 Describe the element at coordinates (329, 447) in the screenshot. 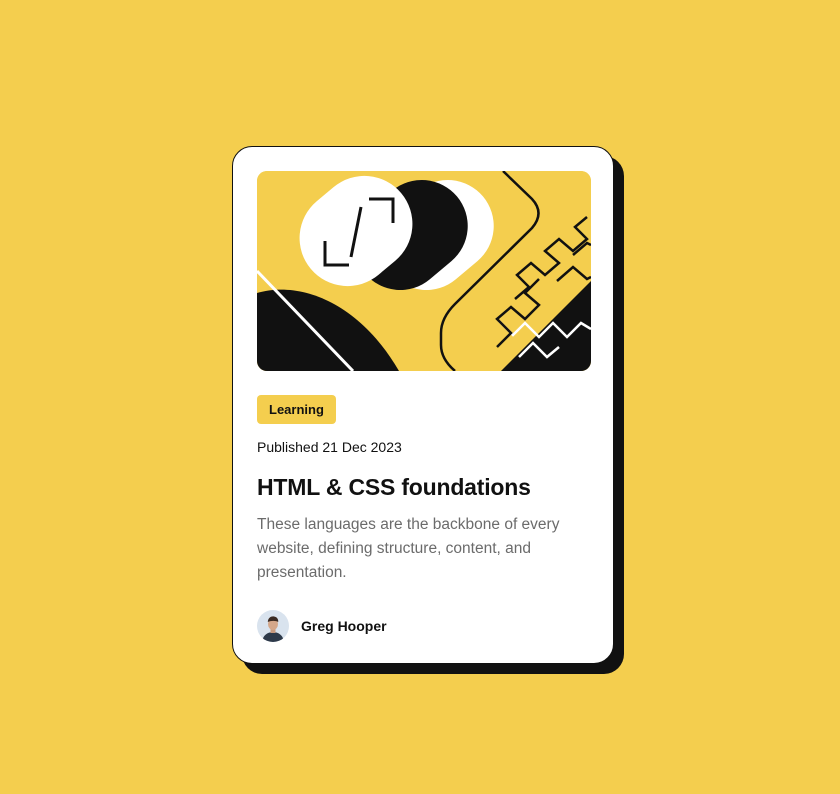

I see `published-date: Published 21 Dec 2023` at that location.